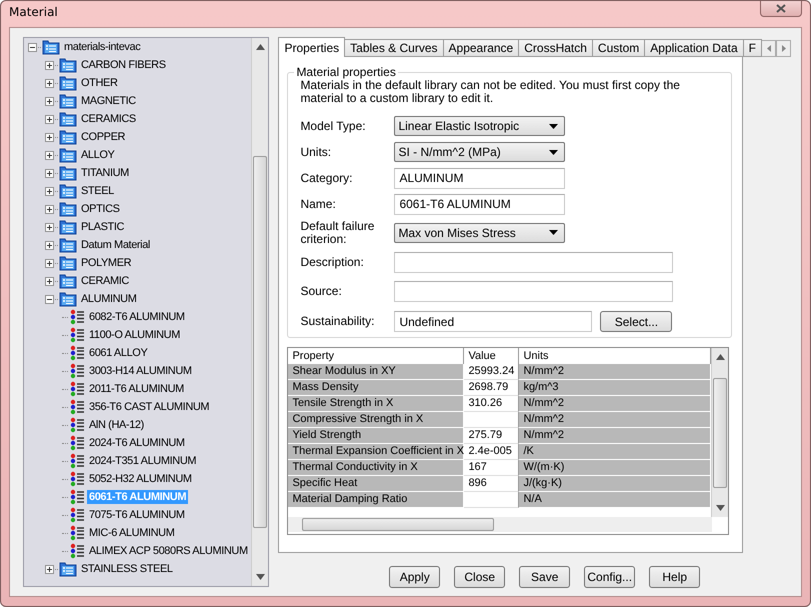 The height and width of the screenshot is (607, 811). I want to click on close-button, so click(781, 9).